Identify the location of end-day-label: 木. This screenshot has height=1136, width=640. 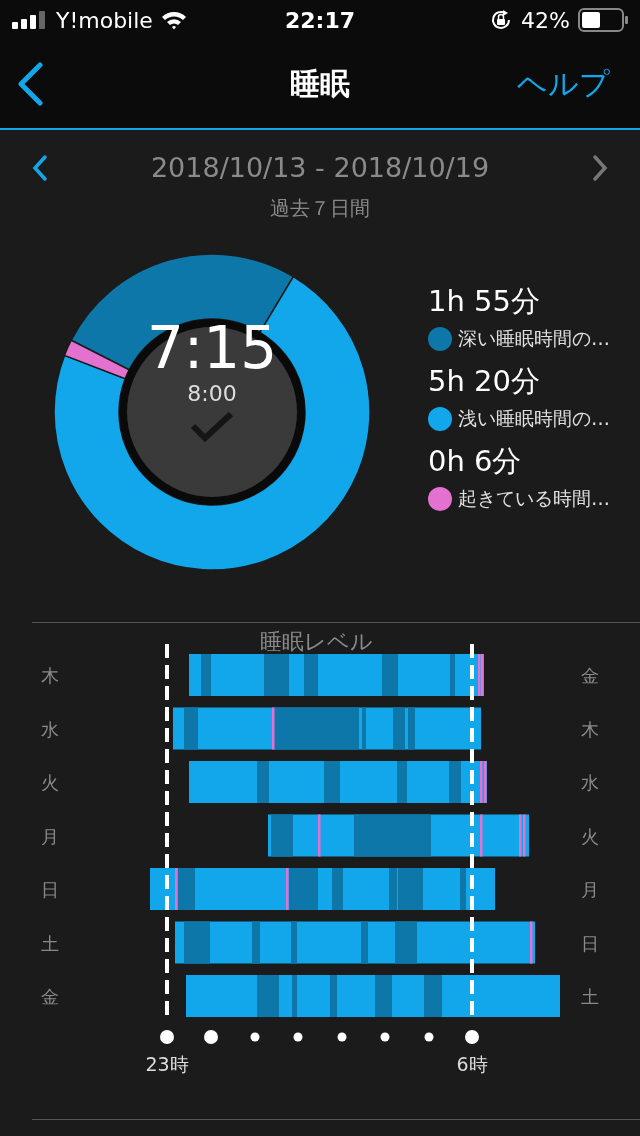
(590, 729).